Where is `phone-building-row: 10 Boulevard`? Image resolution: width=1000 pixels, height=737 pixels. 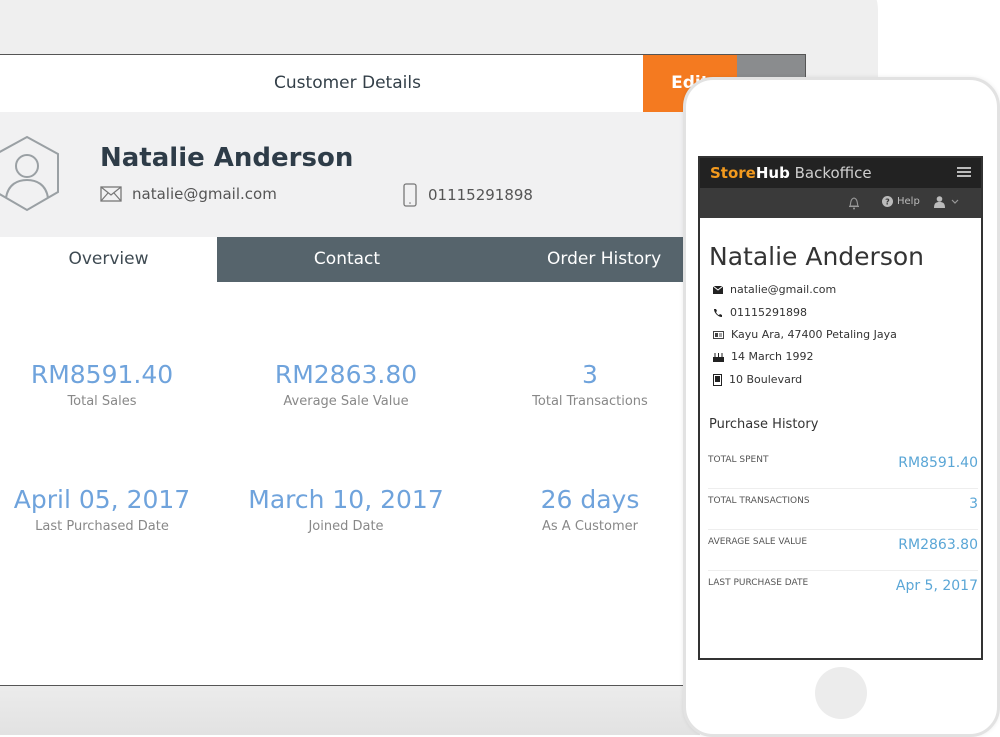 phone-building-row: 10 Boulevard is located at coordinates (757, 379).